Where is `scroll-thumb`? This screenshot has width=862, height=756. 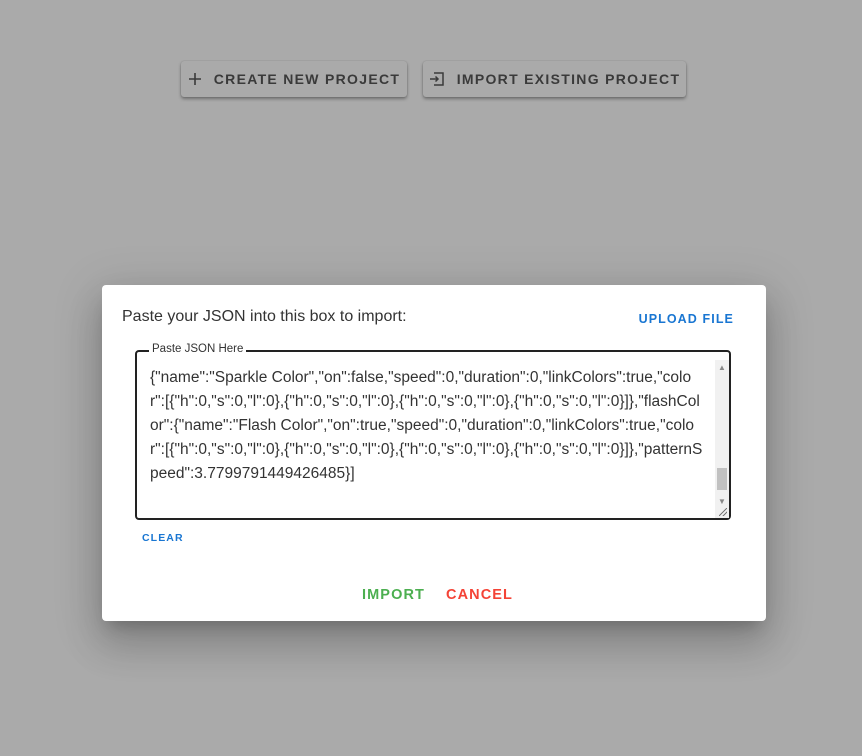
scroll-thumb is located at coordinates (722, 479).